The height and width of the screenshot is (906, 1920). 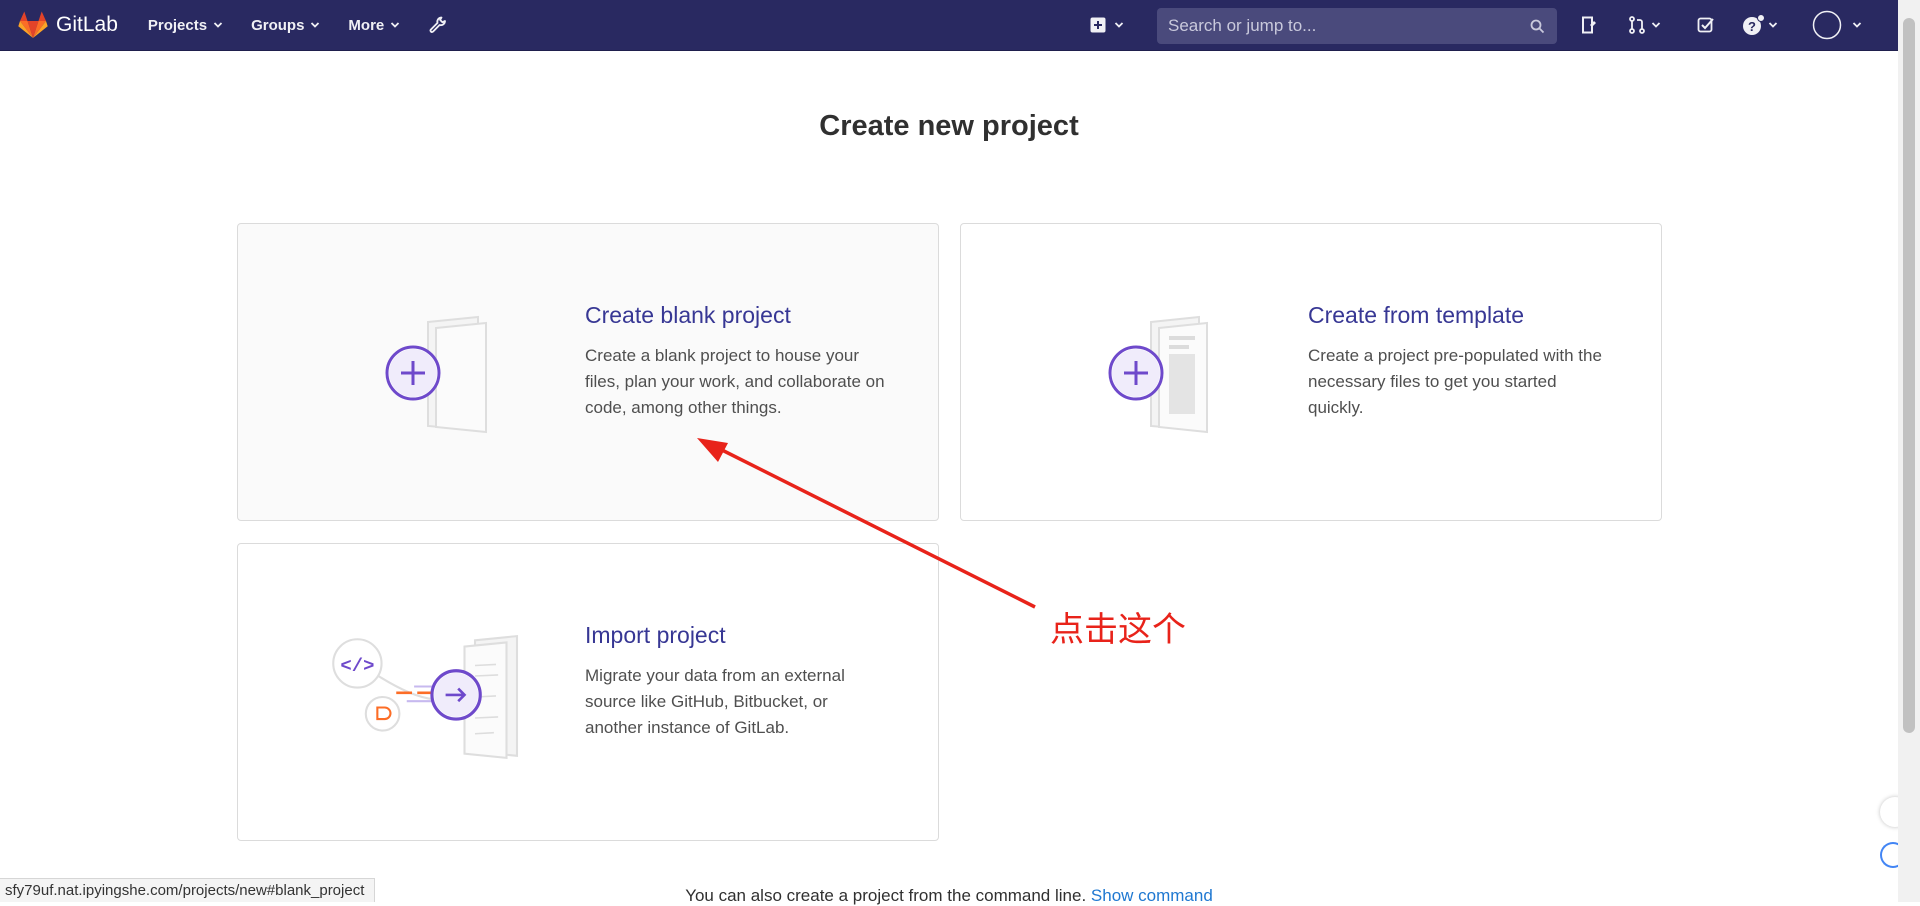 I want to click on nav-projects: Projects, so click(x=185, y=25).